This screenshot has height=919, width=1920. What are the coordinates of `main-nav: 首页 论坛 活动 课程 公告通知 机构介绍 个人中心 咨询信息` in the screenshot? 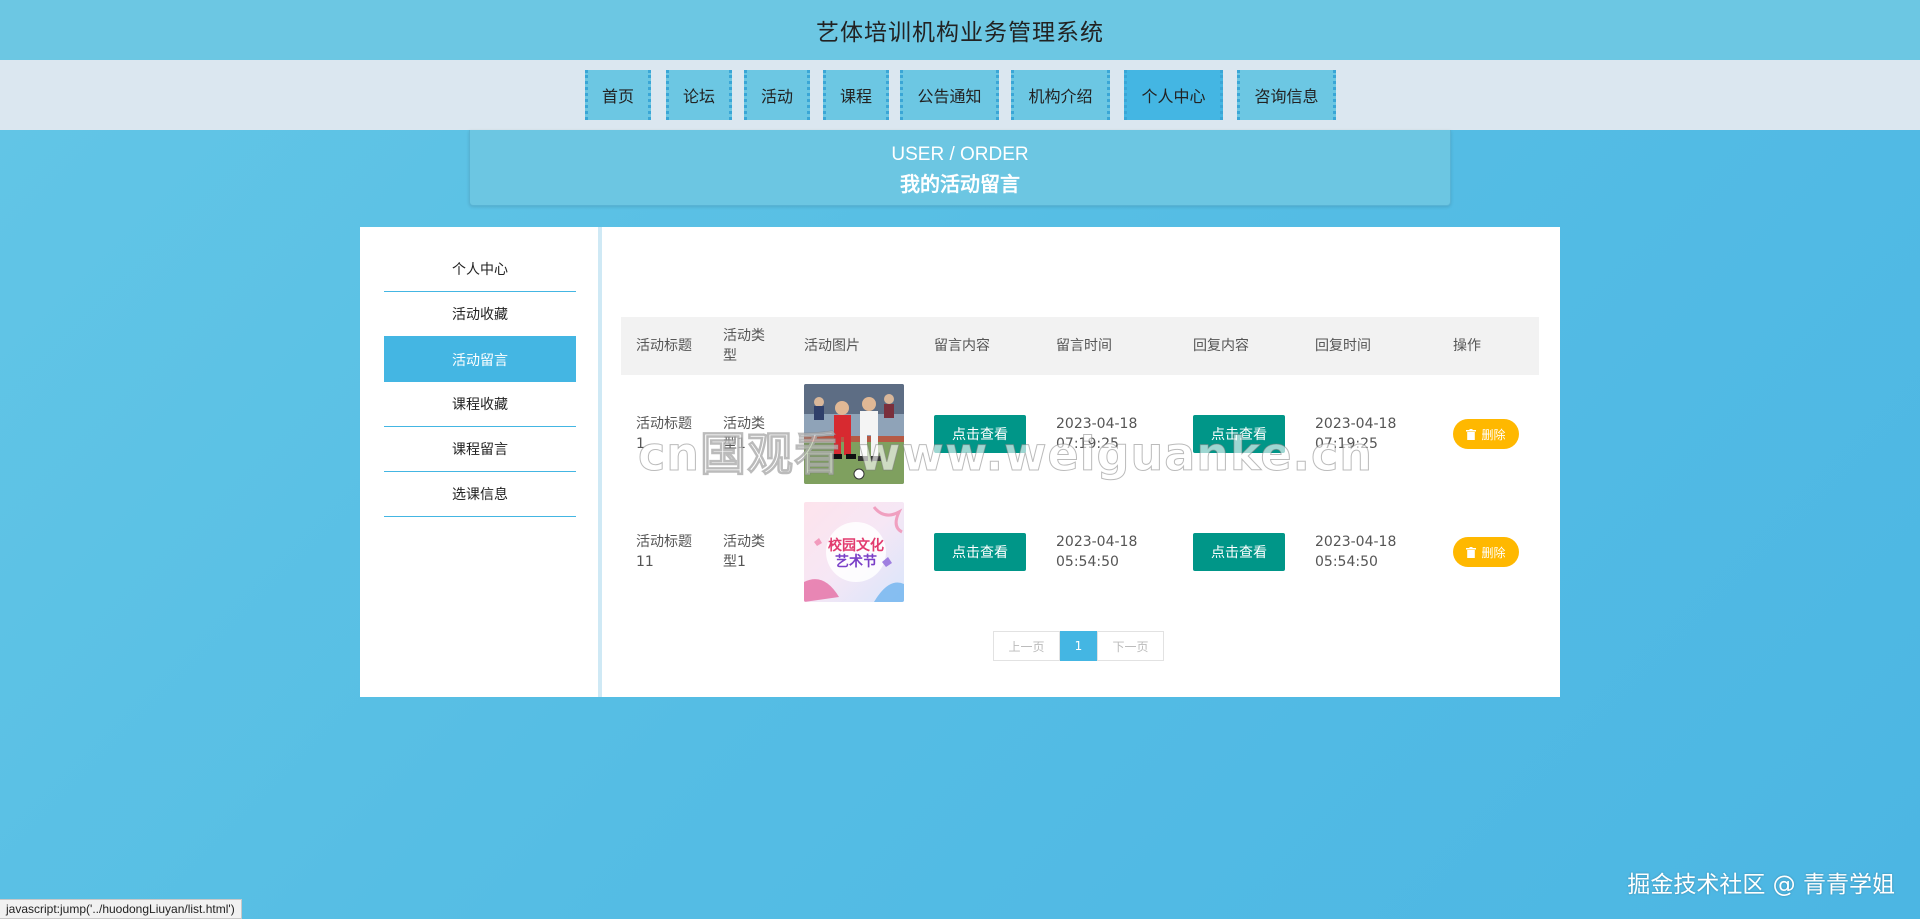 It's located at (960, 95).